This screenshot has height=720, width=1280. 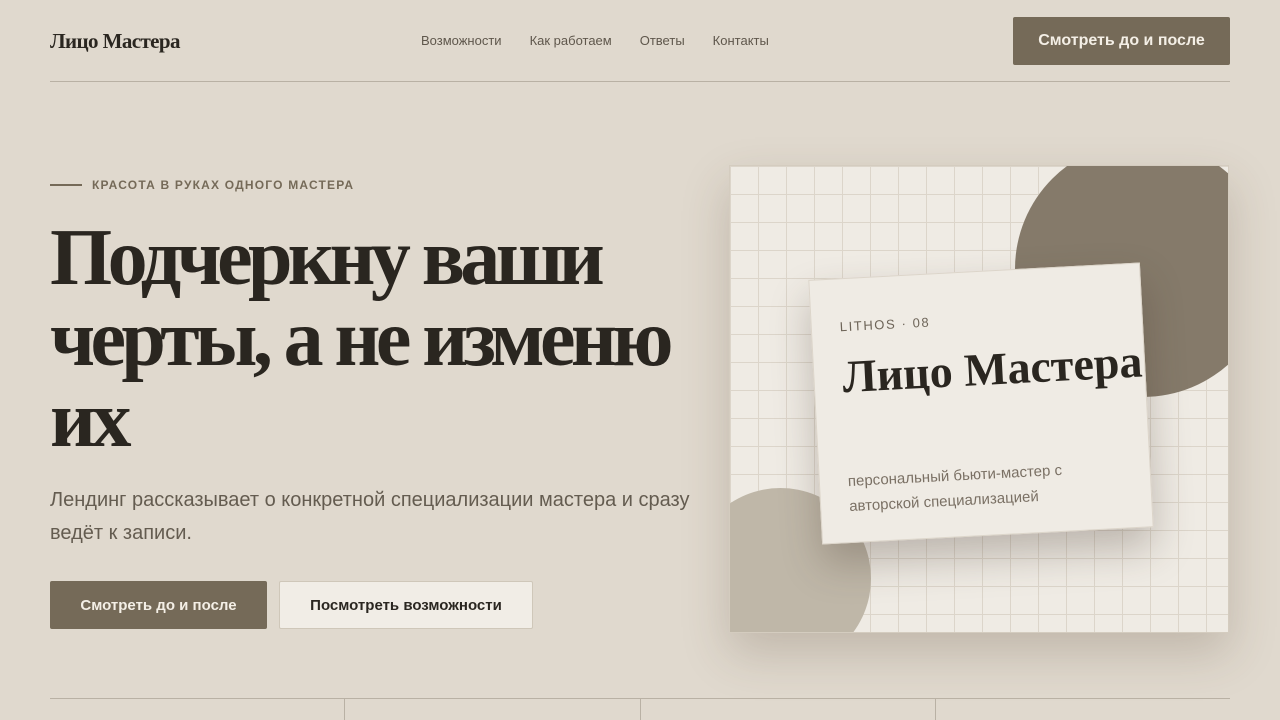 I want to click on before-after-button: Смотреть до и после, so click(x=158, y=605).